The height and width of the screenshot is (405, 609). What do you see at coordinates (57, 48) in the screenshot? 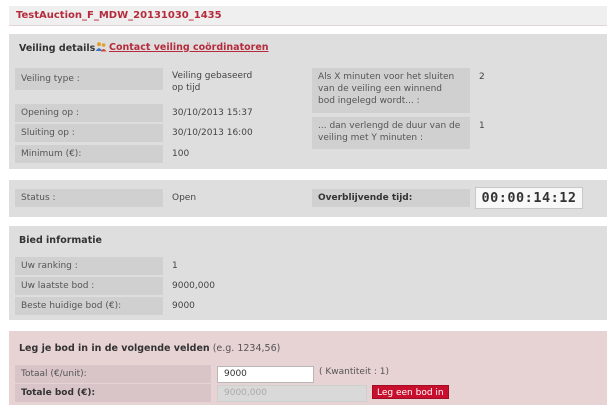
I see `details-heading: Veiling details` at bounding box center [57, 48].